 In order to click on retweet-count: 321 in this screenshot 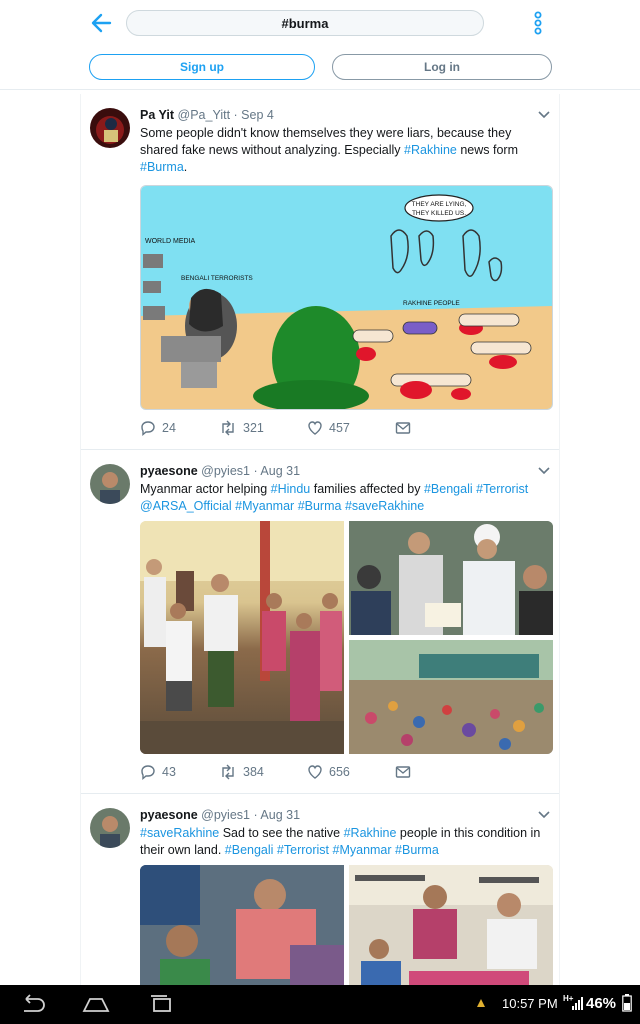, I will do `click(253, 428)`.